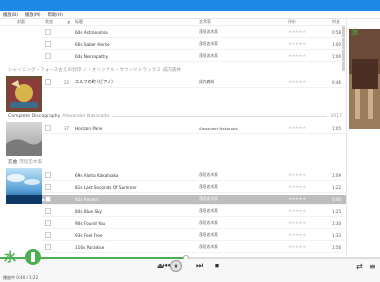  I want to click on track-row: 116s Paradise 茂垣忠木家 ★★★★★ 1:56, so click(194, 248).